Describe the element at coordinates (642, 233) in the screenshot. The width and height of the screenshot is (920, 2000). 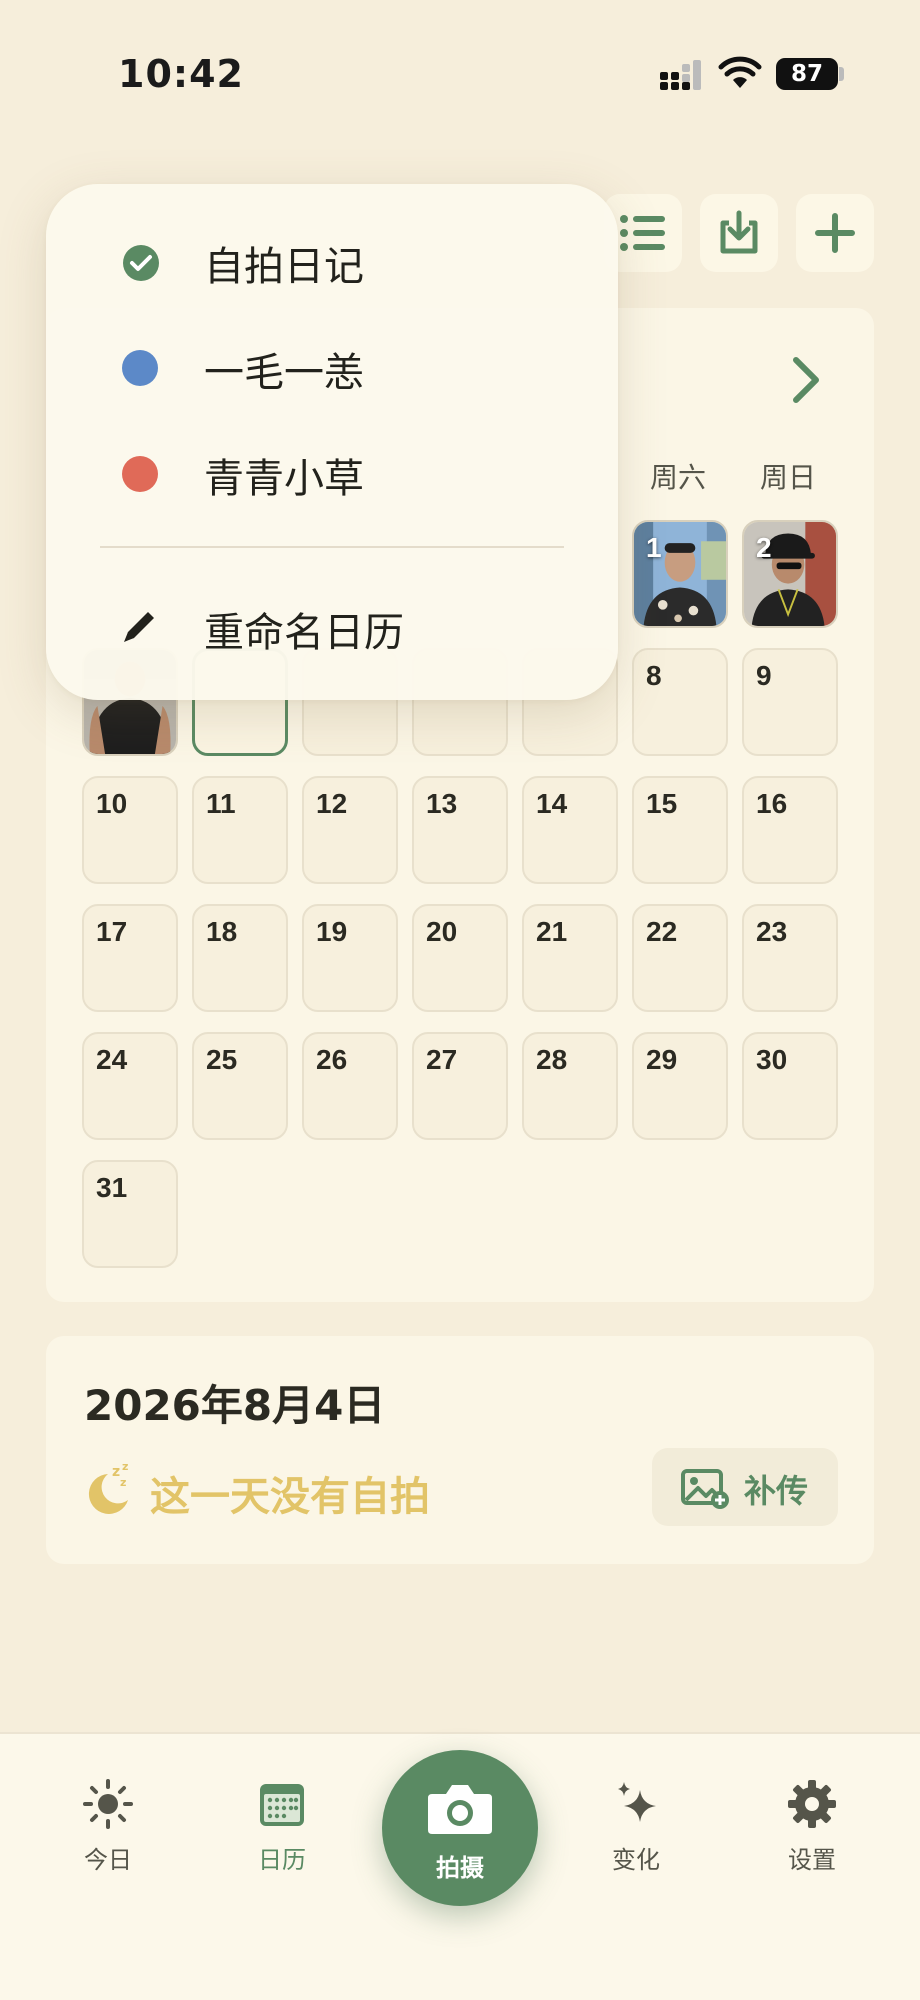
I see `list-icon` at that location.